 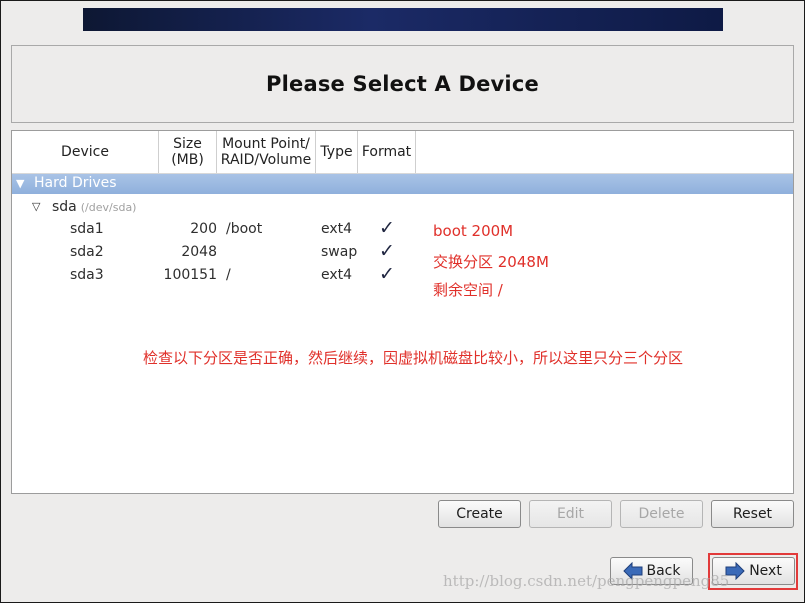 What do you see at coordinates (491, 262) in the screenshot?
I see `annotation-note: 交换分区 2048M` at bounding box center [491, 262].